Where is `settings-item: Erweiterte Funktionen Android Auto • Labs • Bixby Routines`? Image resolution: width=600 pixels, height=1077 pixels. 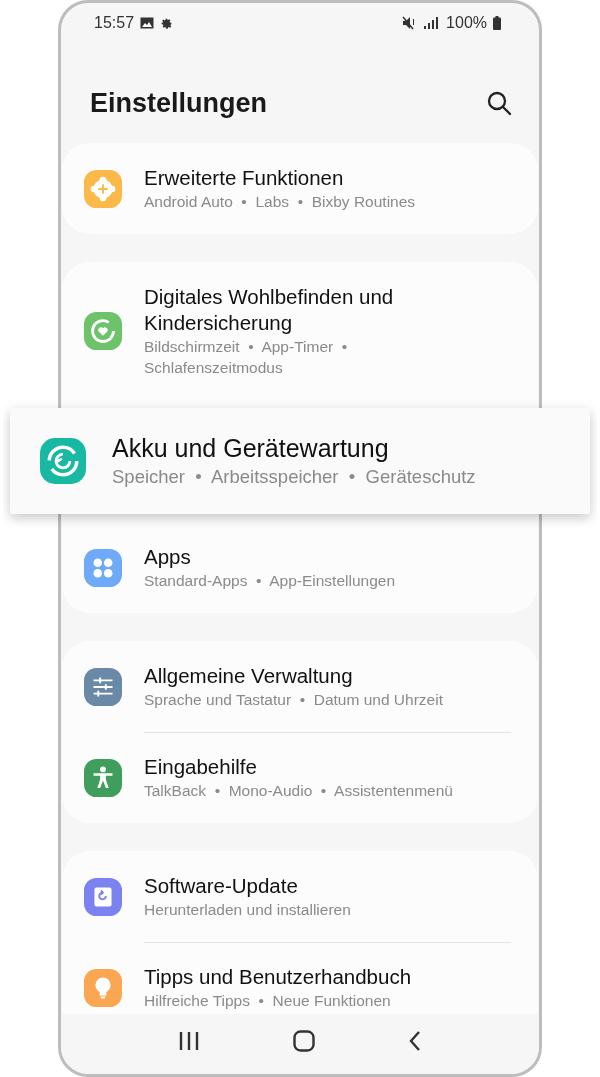 settings-item: Erweiterte Funktionen Android Auto • Labs • Bixby Routines is located at coordinates (300, 188).